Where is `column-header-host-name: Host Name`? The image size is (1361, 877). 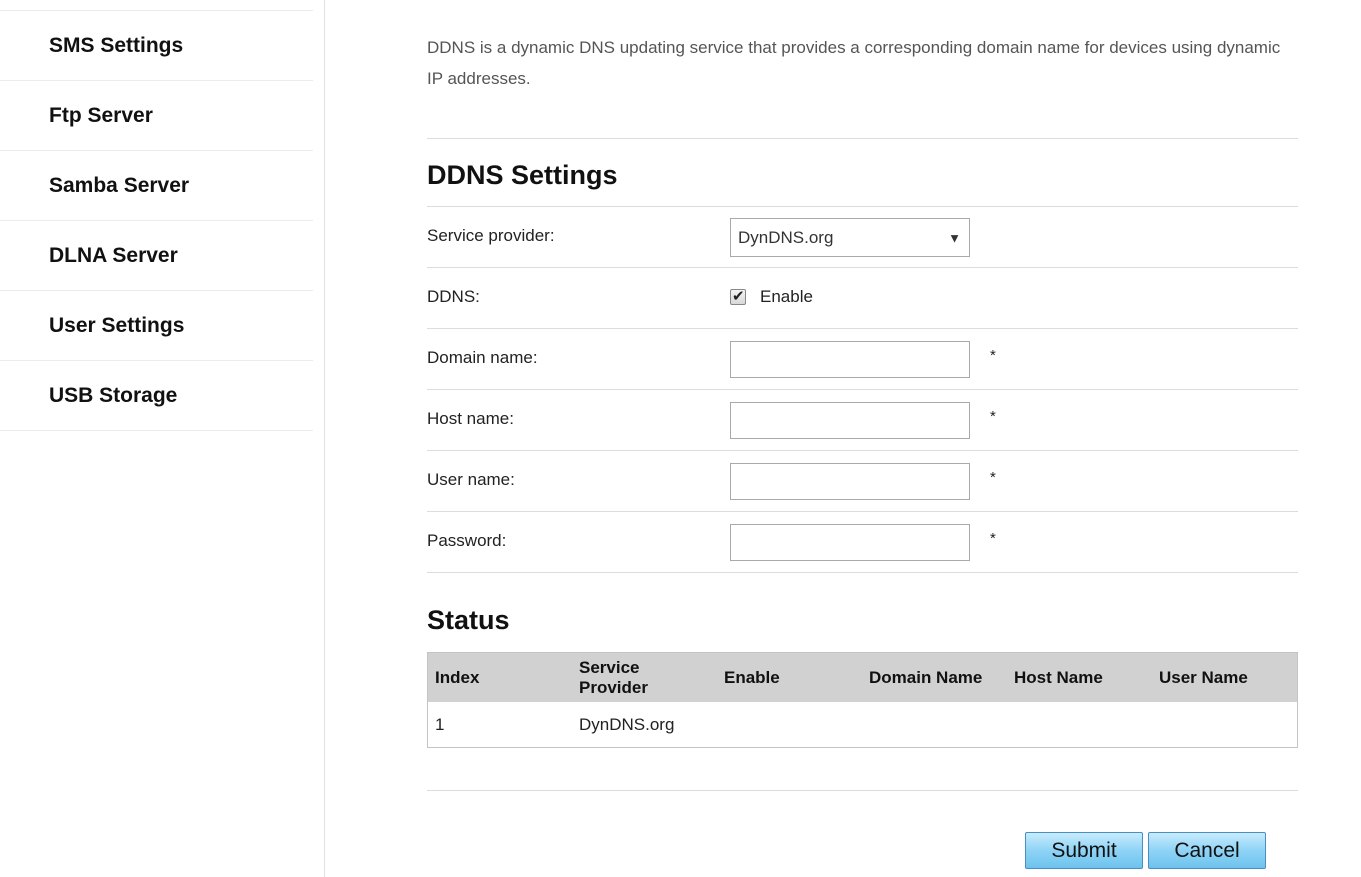 column-header-host-name: Host Name is located at coordinates (1058, 677).